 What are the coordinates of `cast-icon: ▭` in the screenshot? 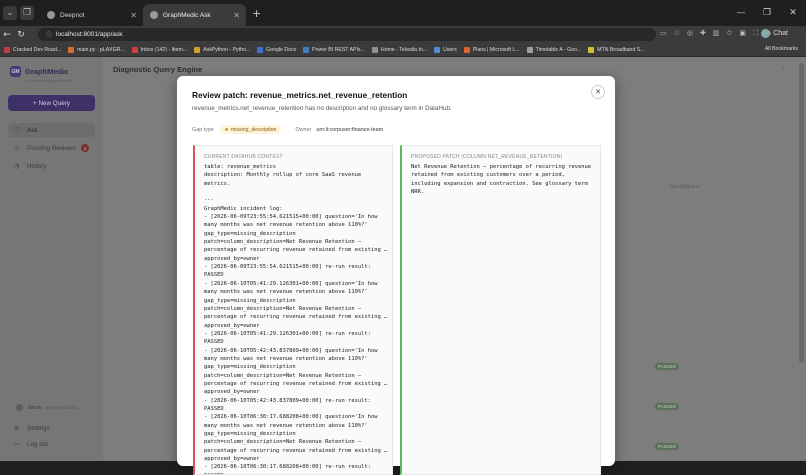 It's located at (663, 33).